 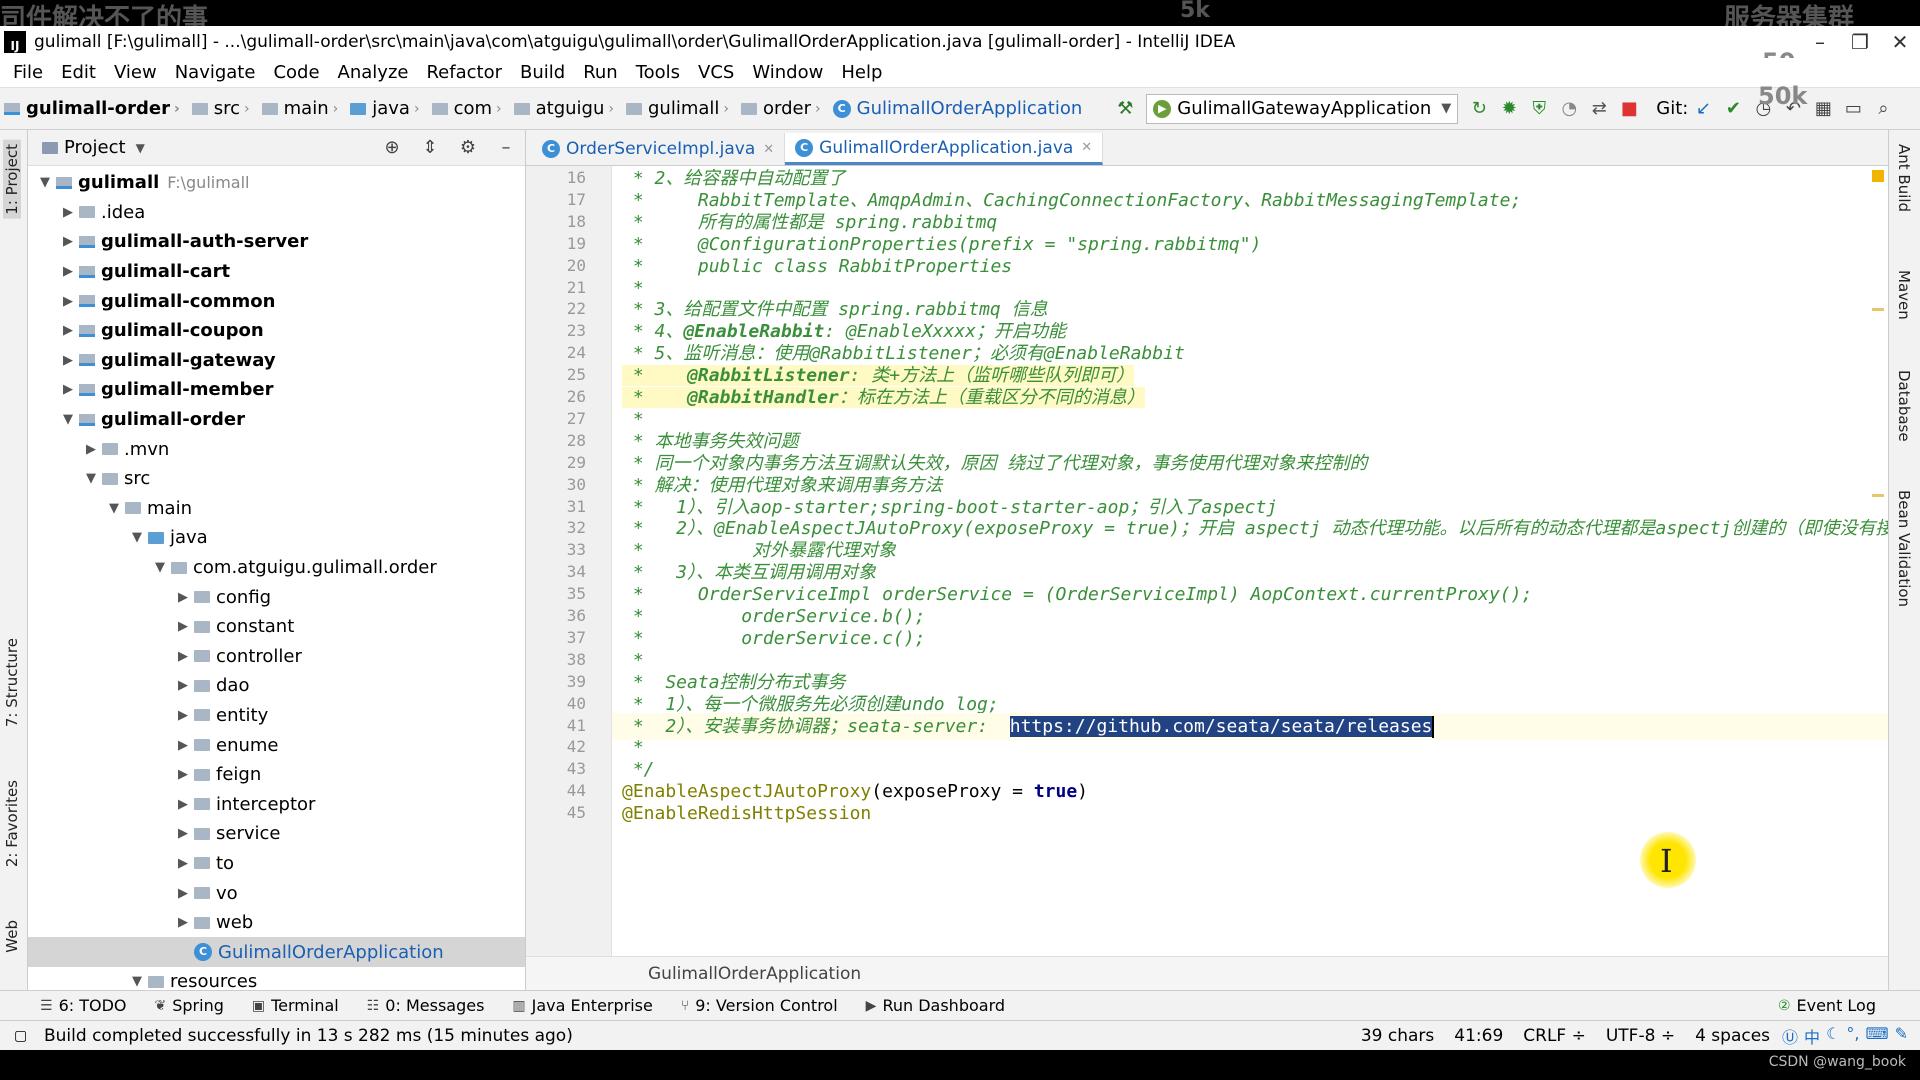 I want to click on tool-tab-project: 1: Project, so click(x=12, y=179).